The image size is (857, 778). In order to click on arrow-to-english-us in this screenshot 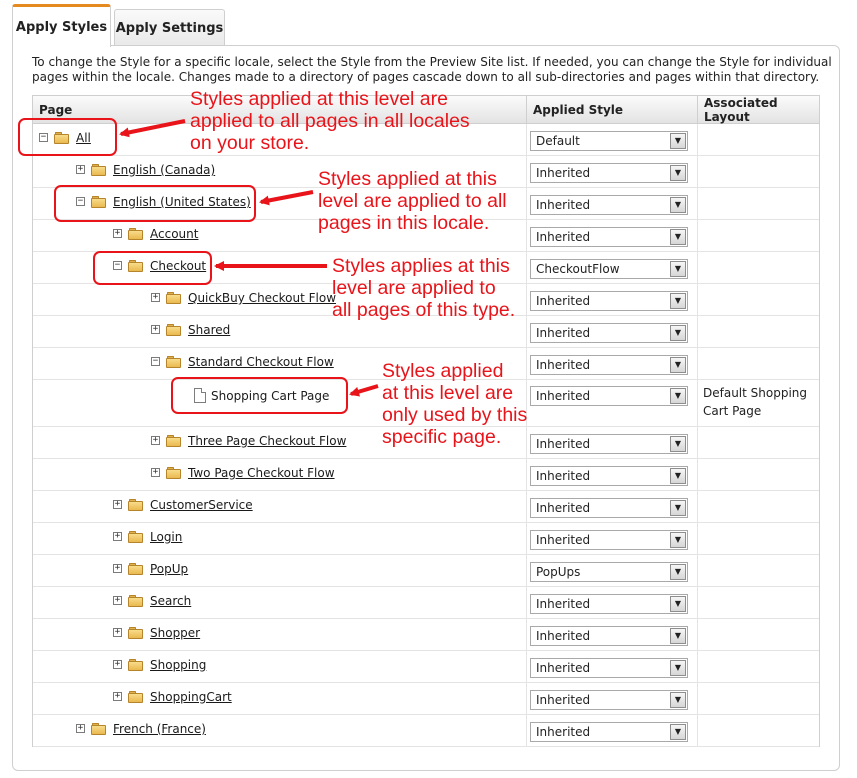, I will do `click(286, 198)`.